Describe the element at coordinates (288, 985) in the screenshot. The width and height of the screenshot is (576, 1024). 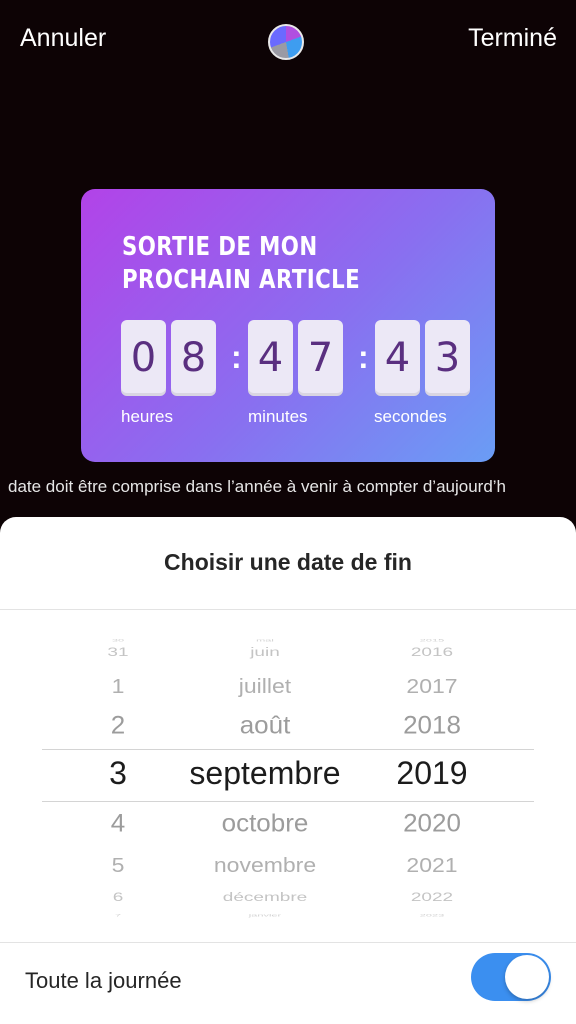
I see `all-day-row: Toute la journée` at that location.